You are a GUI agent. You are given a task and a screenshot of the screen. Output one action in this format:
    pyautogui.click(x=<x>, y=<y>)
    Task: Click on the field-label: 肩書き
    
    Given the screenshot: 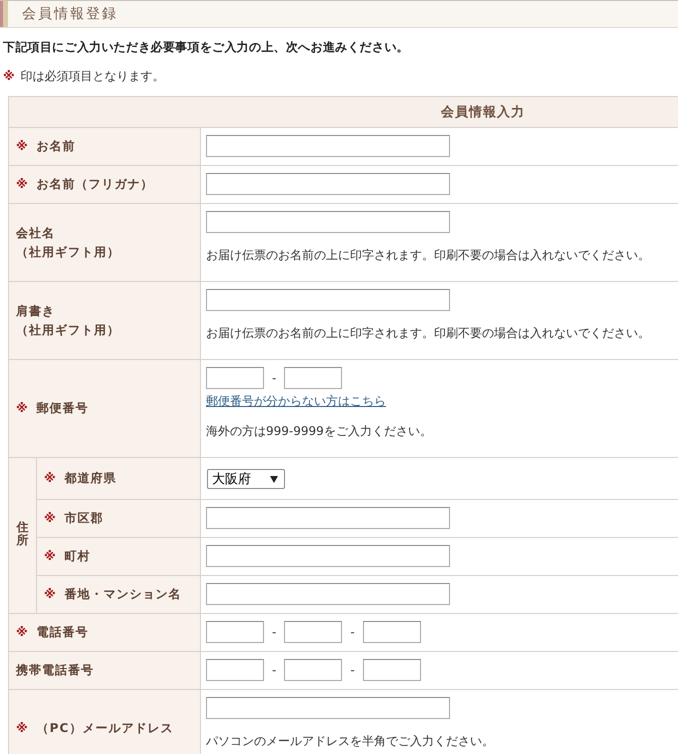 What is the action you would take?
    pyautogui.click(x=35, y=311)
    